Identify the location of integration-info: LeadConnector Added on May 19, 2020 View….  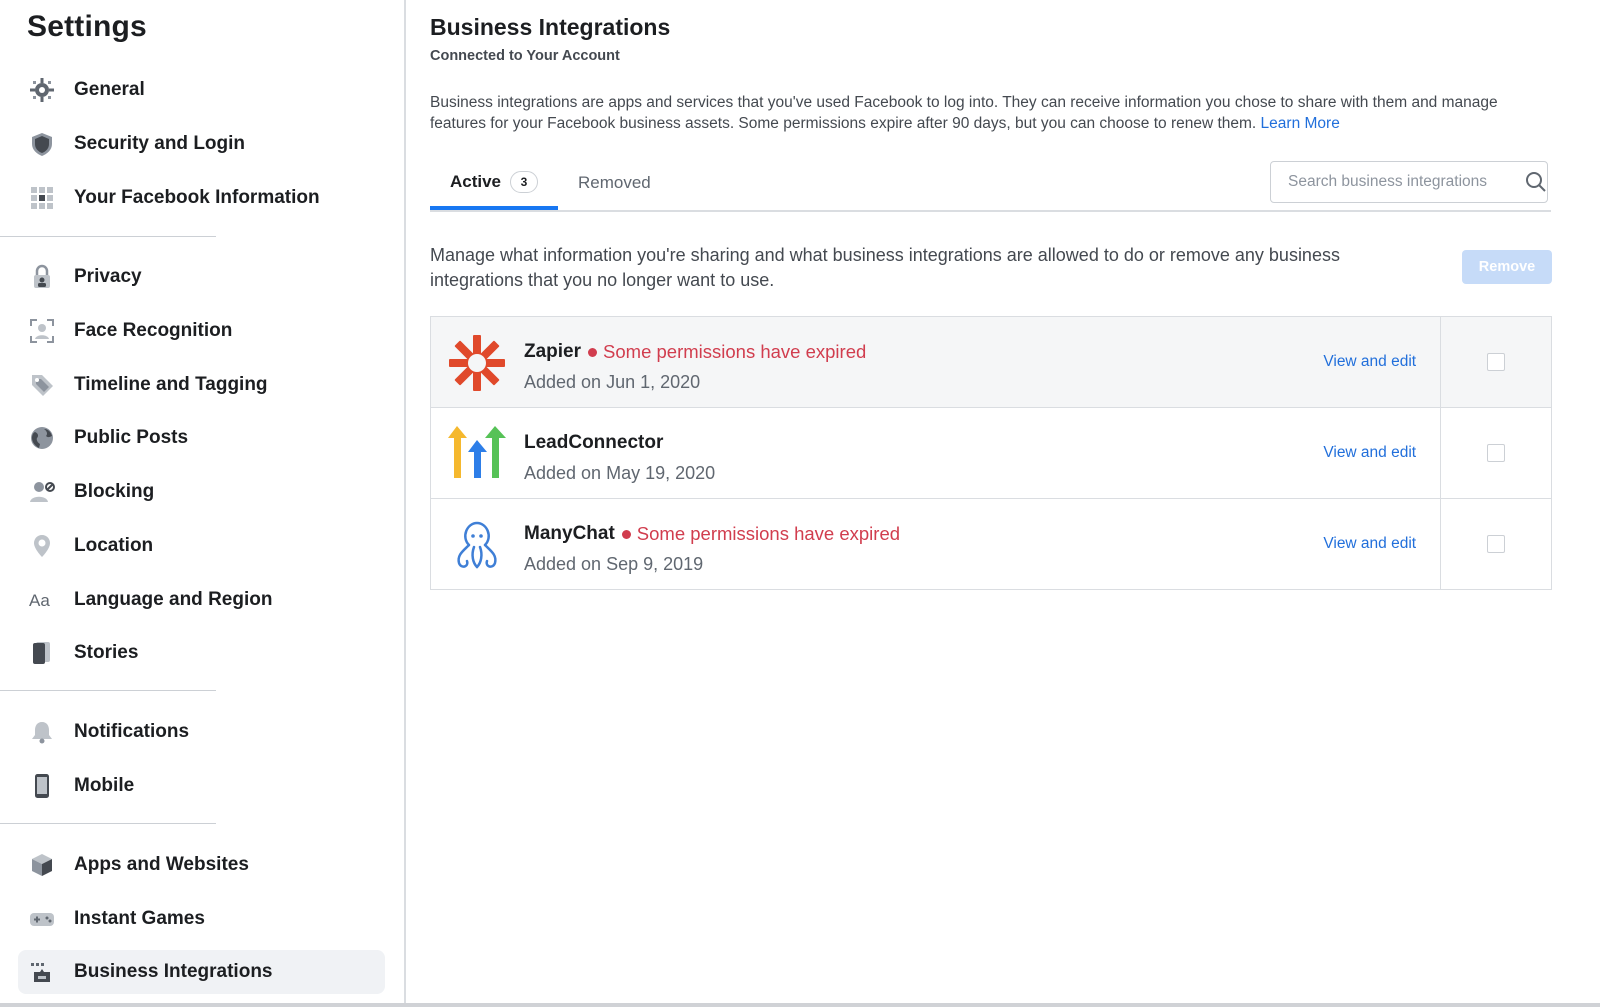
(936, 453).